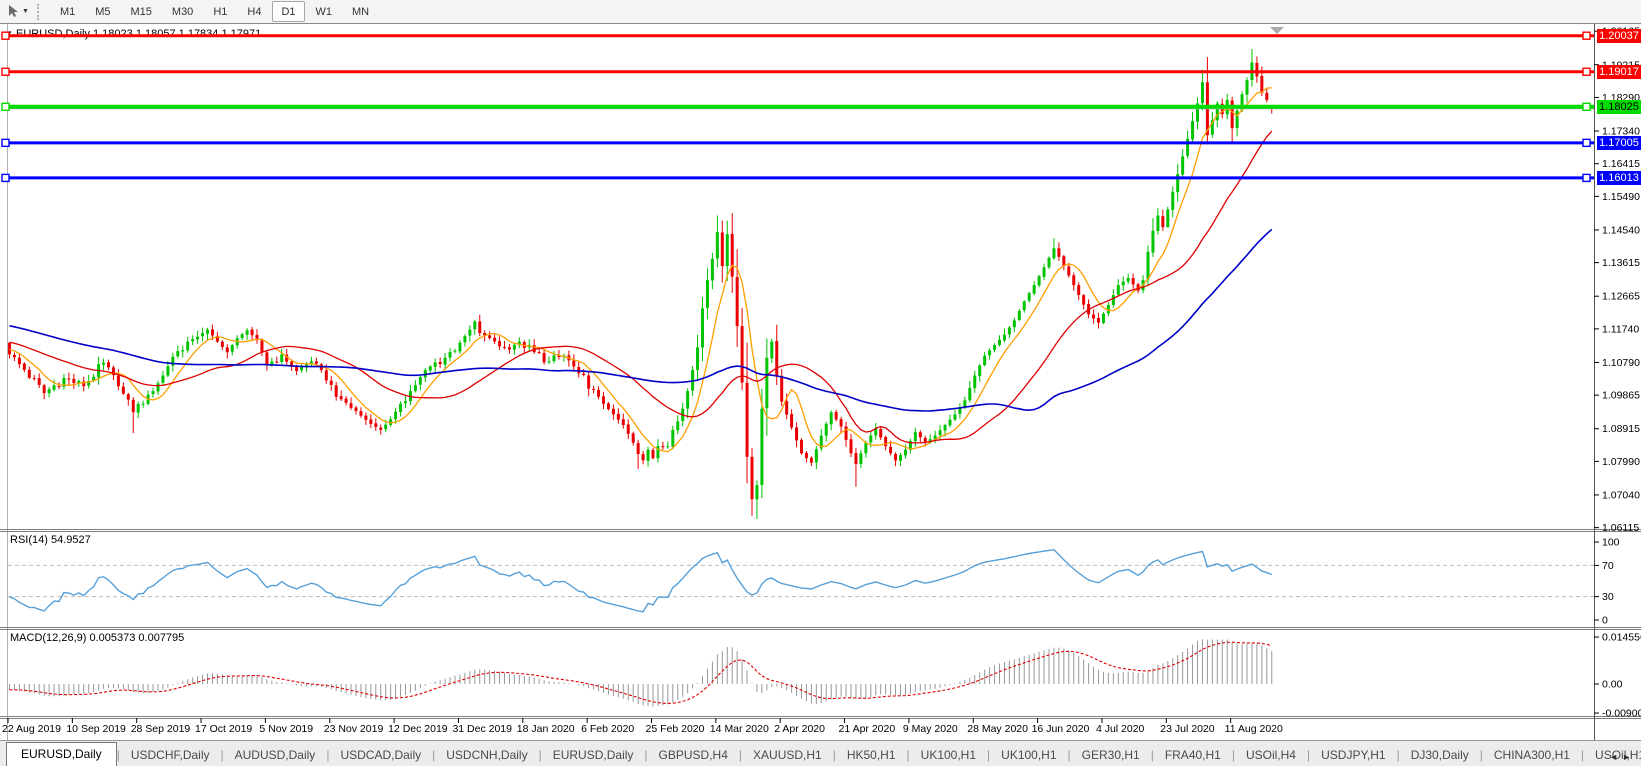 Image resolution: width=1641 pixels, height=766 pixels. I want to click on svg-text: 2 Apr 2020, so click(799, 729).